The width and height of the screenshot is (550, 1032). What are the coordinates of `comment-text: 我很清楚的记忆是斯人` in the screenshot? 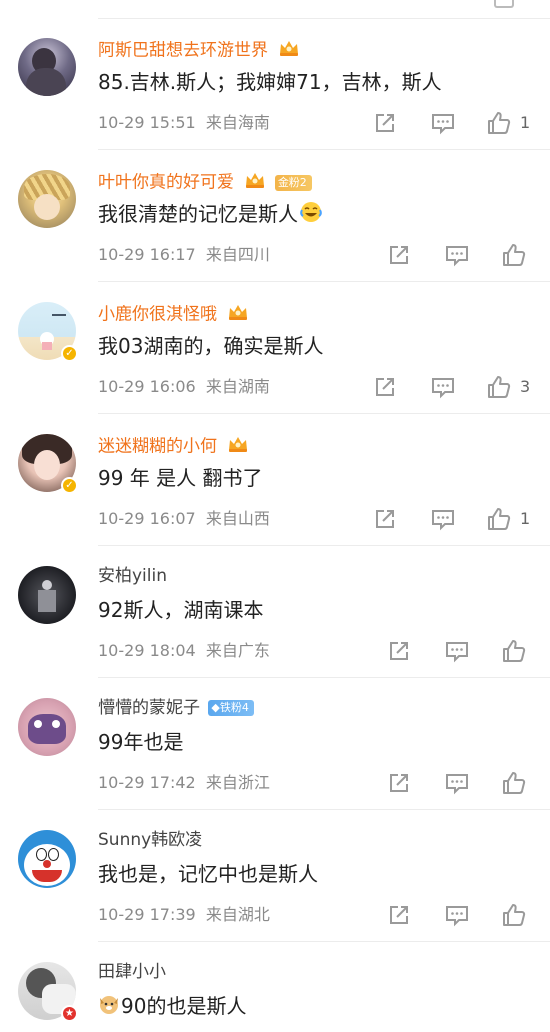 It's located at (210, 215).